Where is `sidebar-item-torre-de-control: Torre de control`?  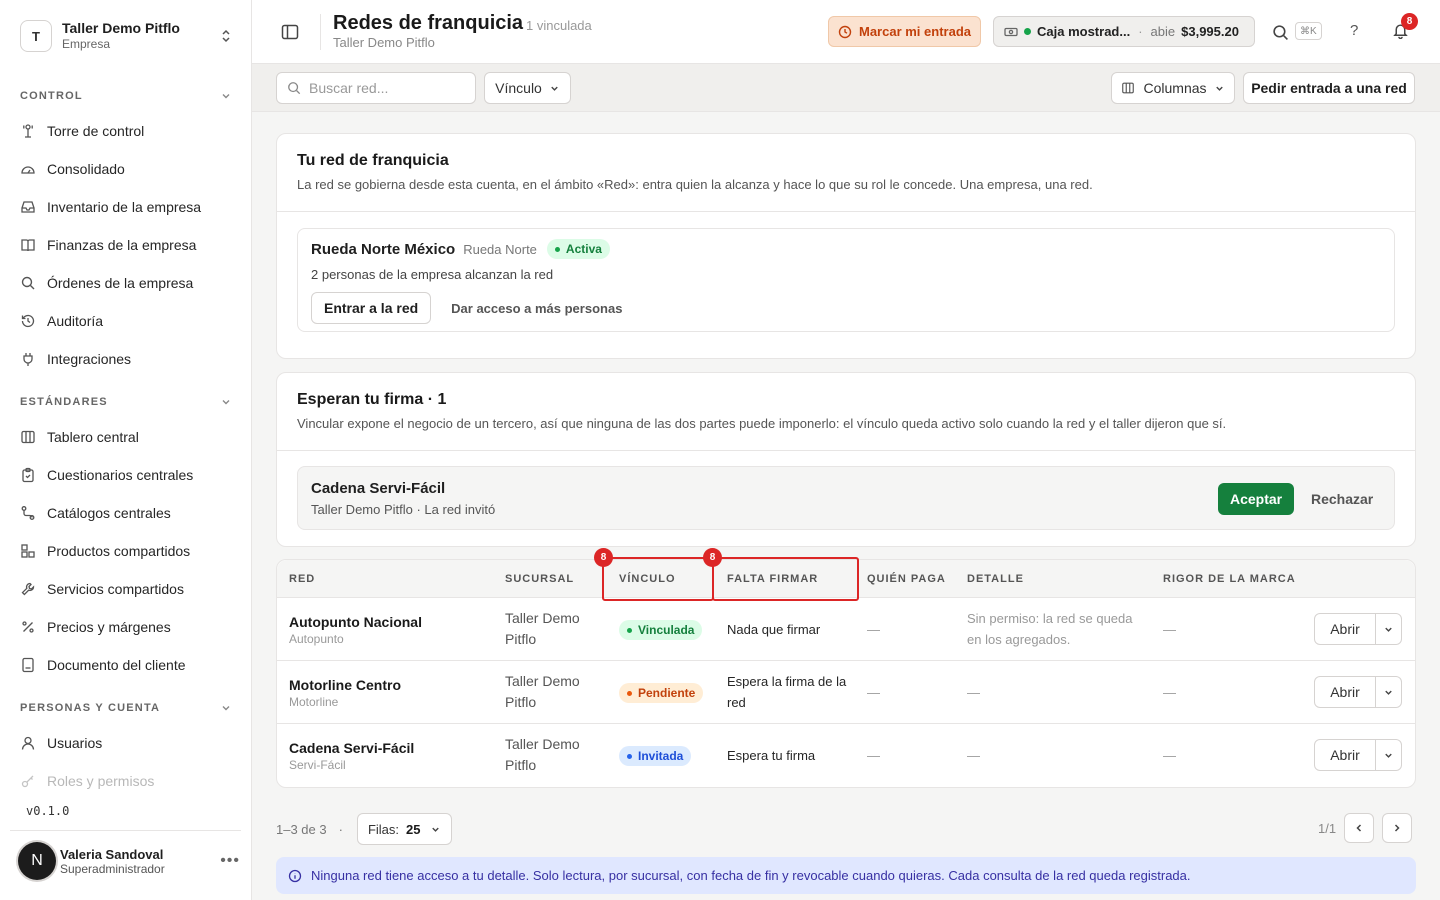
sidebar-item-torre-de-control: Torre de control is located at coordinates (127, 131).